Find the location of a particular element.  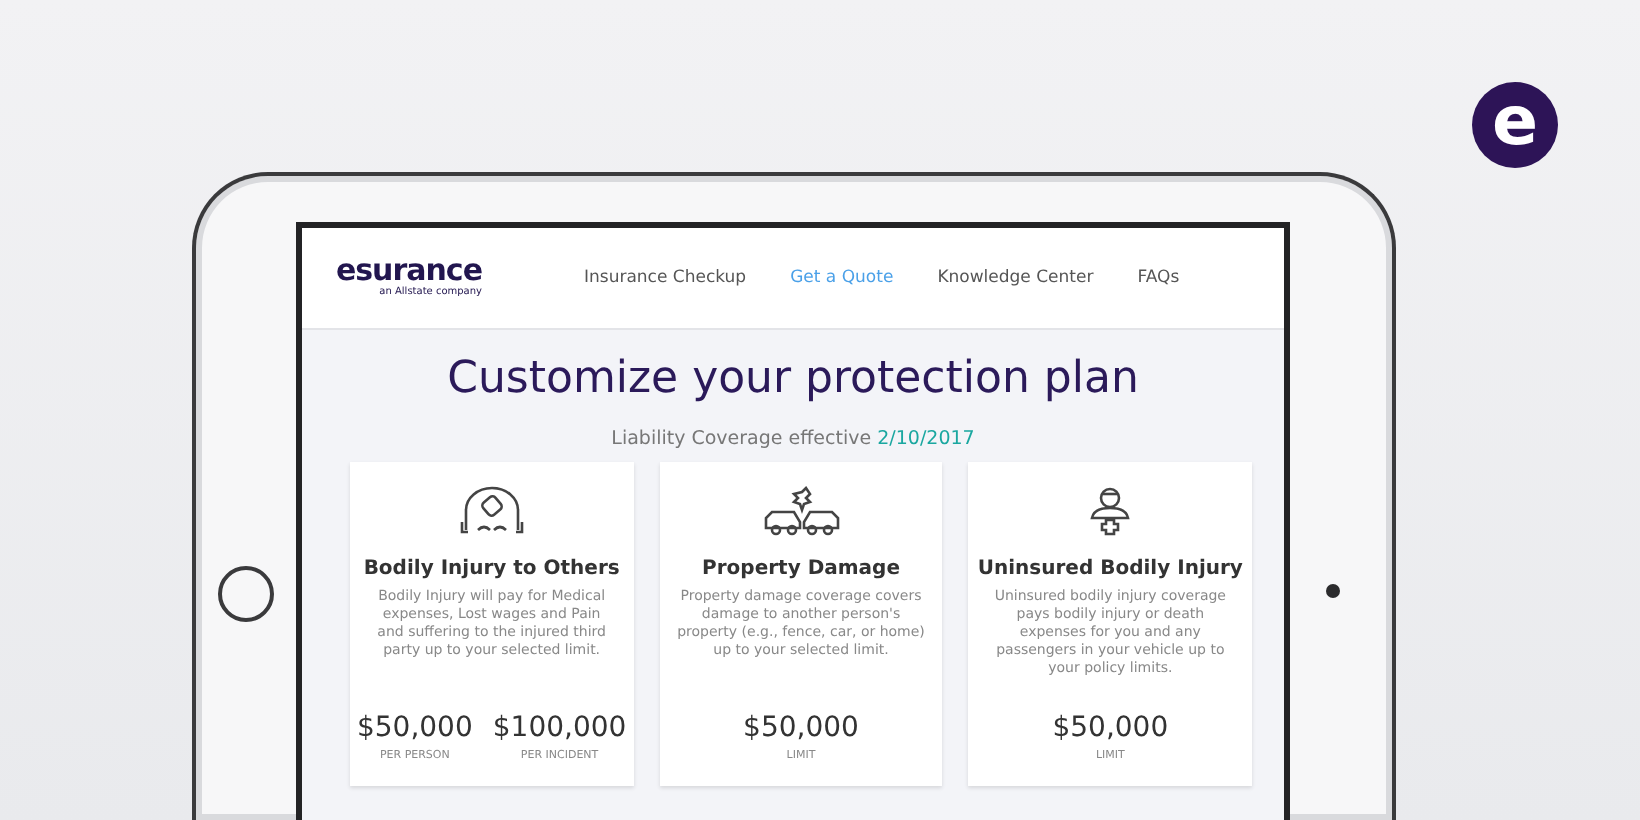

limit-amount: $100,000 is located at coordinates (559, 727).